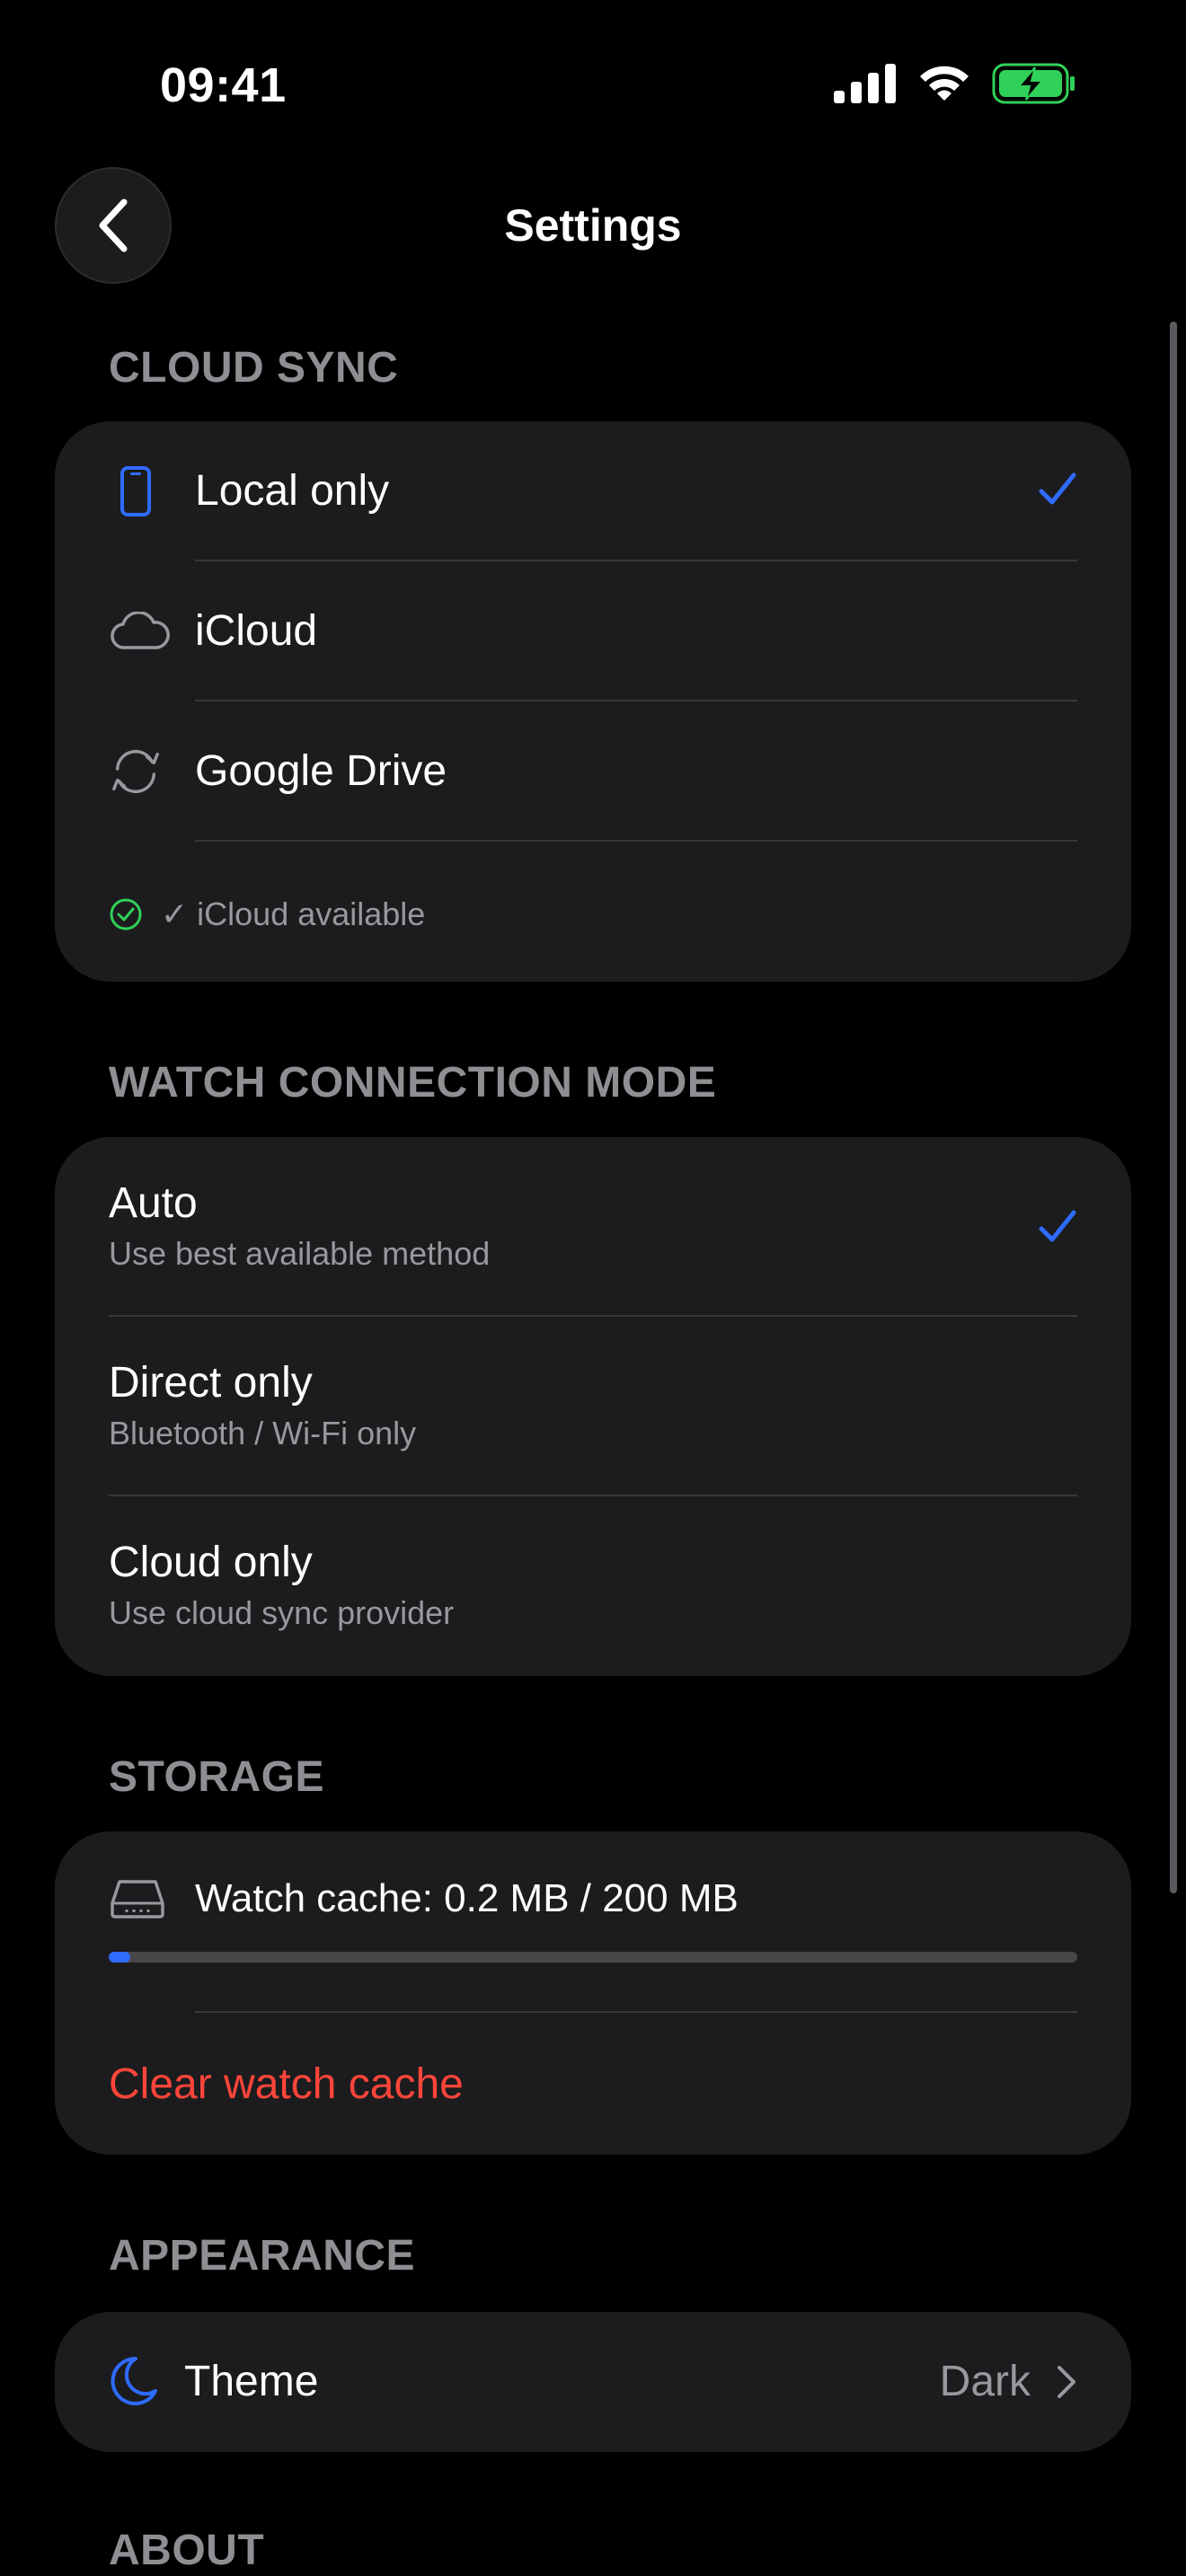 This screenshot has width=1186, height=2576. Describe the element at coordinates (593, 1957) in the screenshot. I see `cache-progress-bar` at that location.